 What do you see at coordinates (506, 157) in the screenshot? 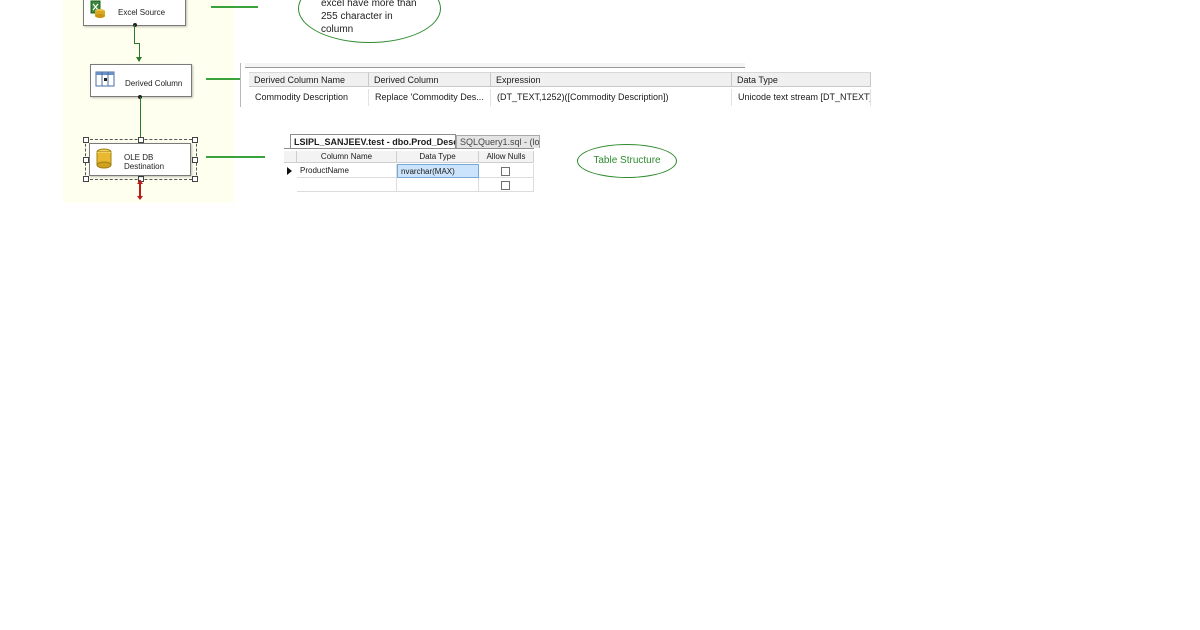
I see `header-allow-nulls: Allow Nulls` at bounding box center [506, 157].